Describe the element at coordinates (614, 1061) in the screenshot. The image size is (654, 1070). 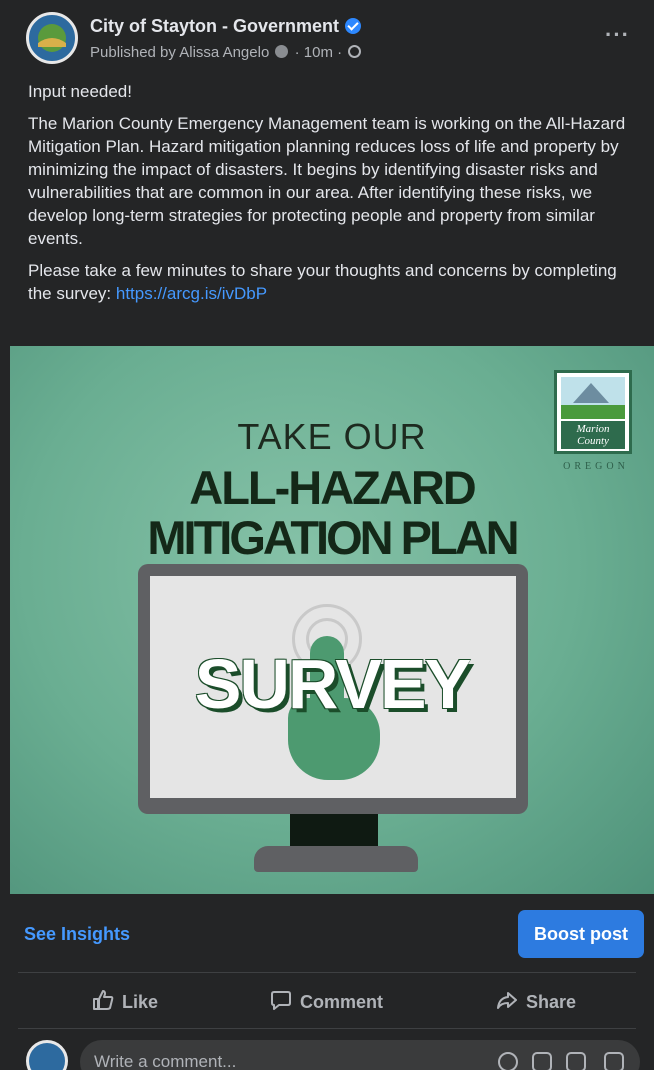
I see `sticker-icon` at that location.